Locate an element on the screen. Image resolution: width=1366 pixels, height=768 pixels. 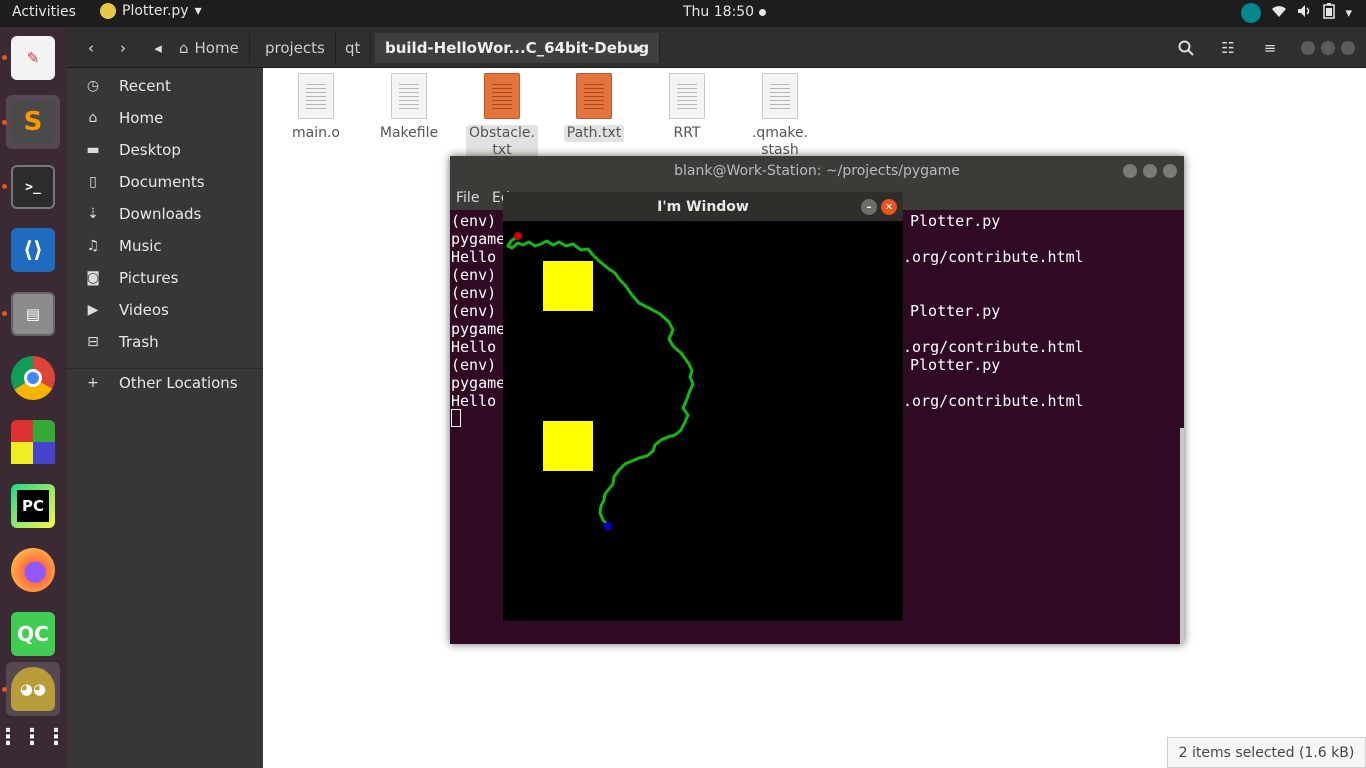
terminal-cursor is located at coordinates (456, 418).